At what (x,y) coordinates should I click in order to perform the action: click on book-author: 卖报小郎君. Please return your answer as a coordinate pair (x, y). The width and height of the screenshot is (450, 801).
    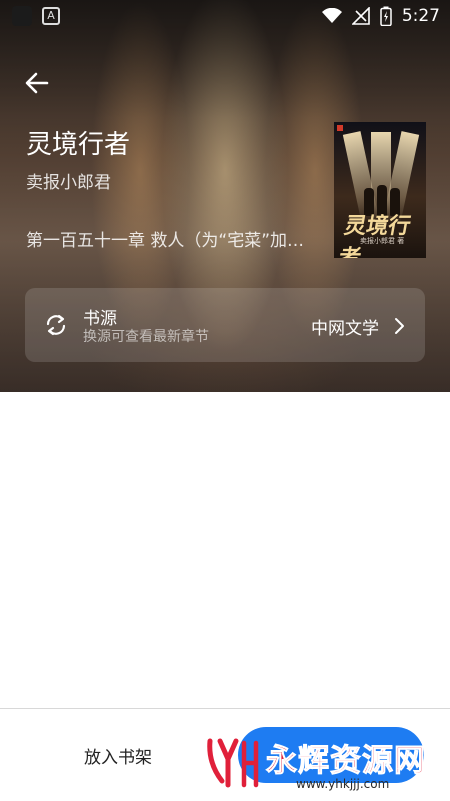
    Looking at the image, I should click on (68, 183).